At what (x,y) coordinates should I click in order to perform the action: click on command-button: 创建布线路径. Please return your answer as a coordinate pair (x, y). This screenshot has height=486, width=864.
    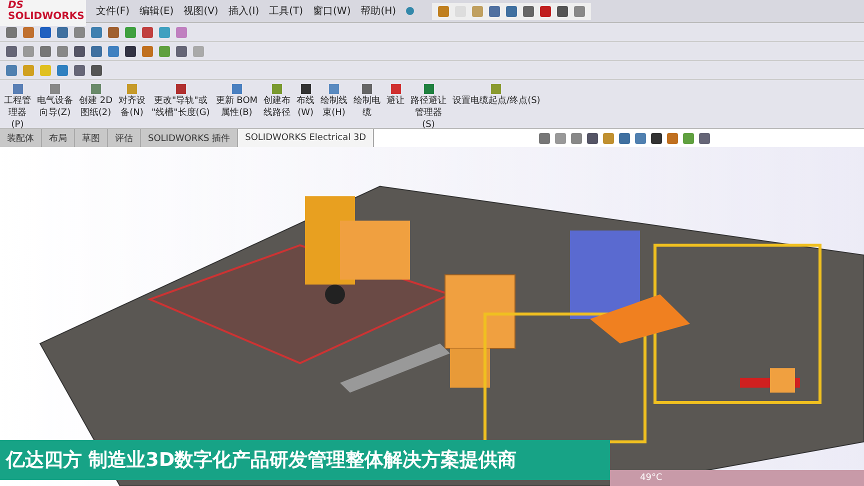
    Looking at the image, I should click on (277, 102).